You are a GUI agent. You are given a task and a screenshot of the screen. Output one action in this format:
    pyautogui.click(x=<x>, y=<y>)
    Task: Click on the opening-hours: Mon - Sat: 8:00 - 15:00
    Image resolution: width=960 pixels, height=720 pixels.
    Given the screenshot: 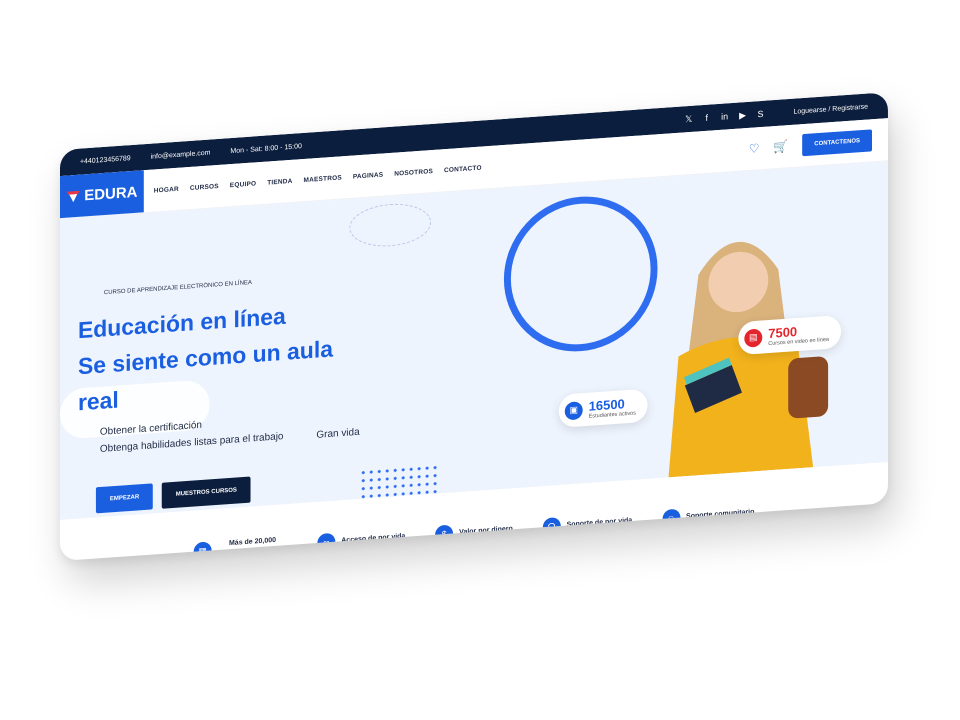 What is the action you would take?
    pyautogui.click(x=266, y=148)
    